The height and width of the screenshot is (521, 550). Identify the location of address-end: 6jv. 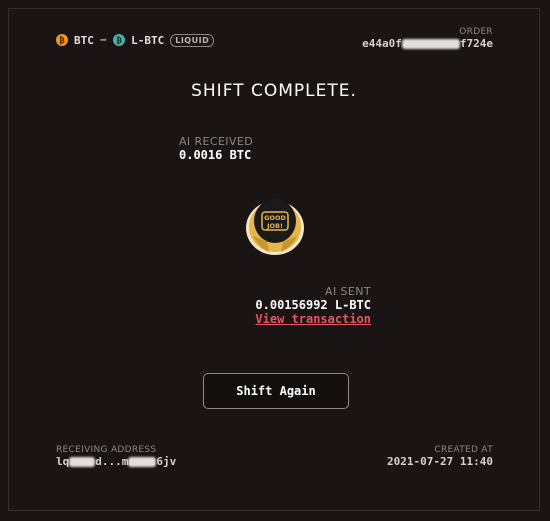
(166, 461).